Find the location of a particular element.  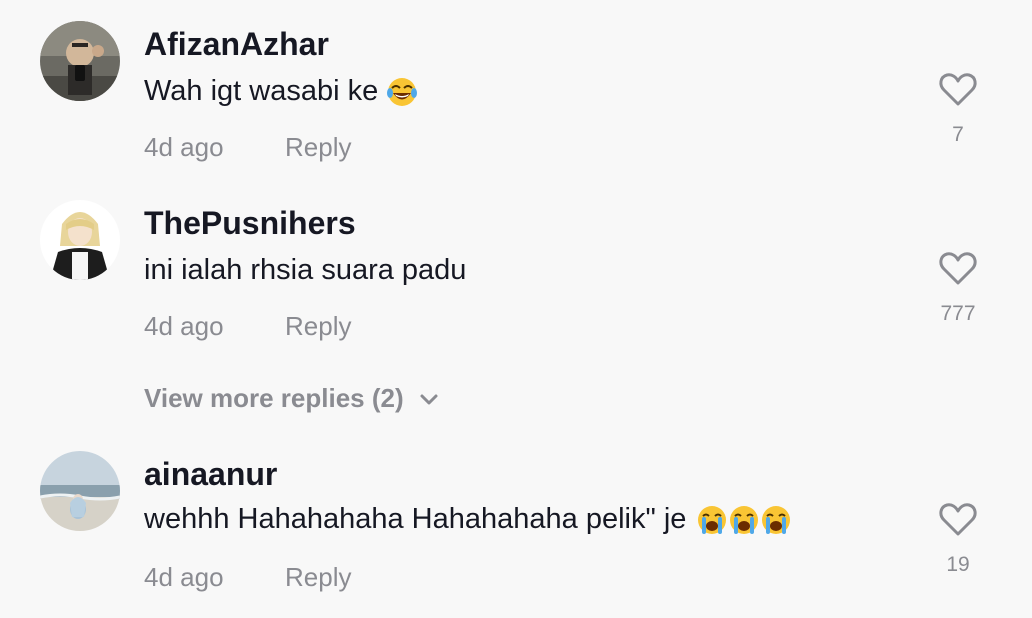

username: AfizanAzhar is located at coordinates (236, 44).